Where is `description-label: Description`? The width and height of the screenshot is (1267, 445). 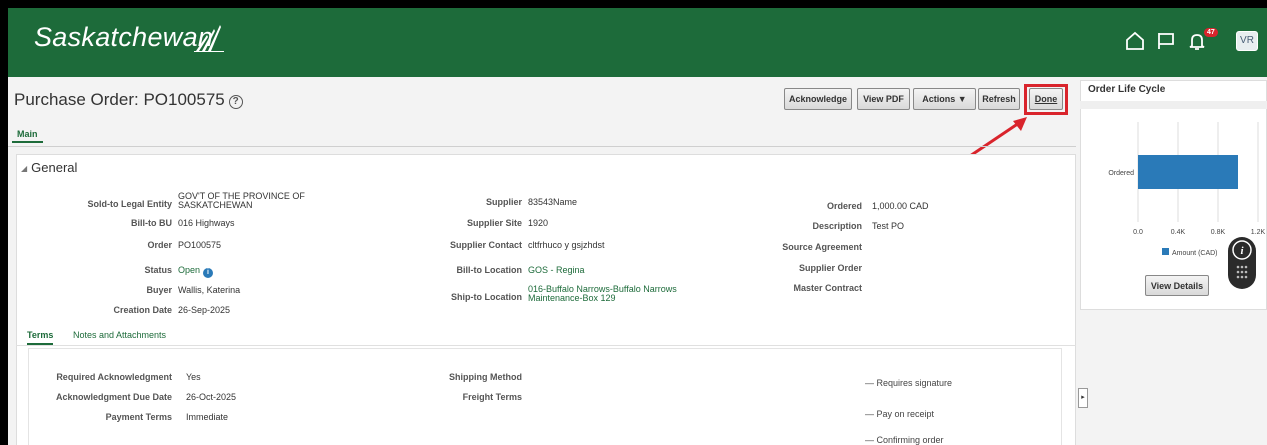
description-label: Description is located at coordinates (837, 226).